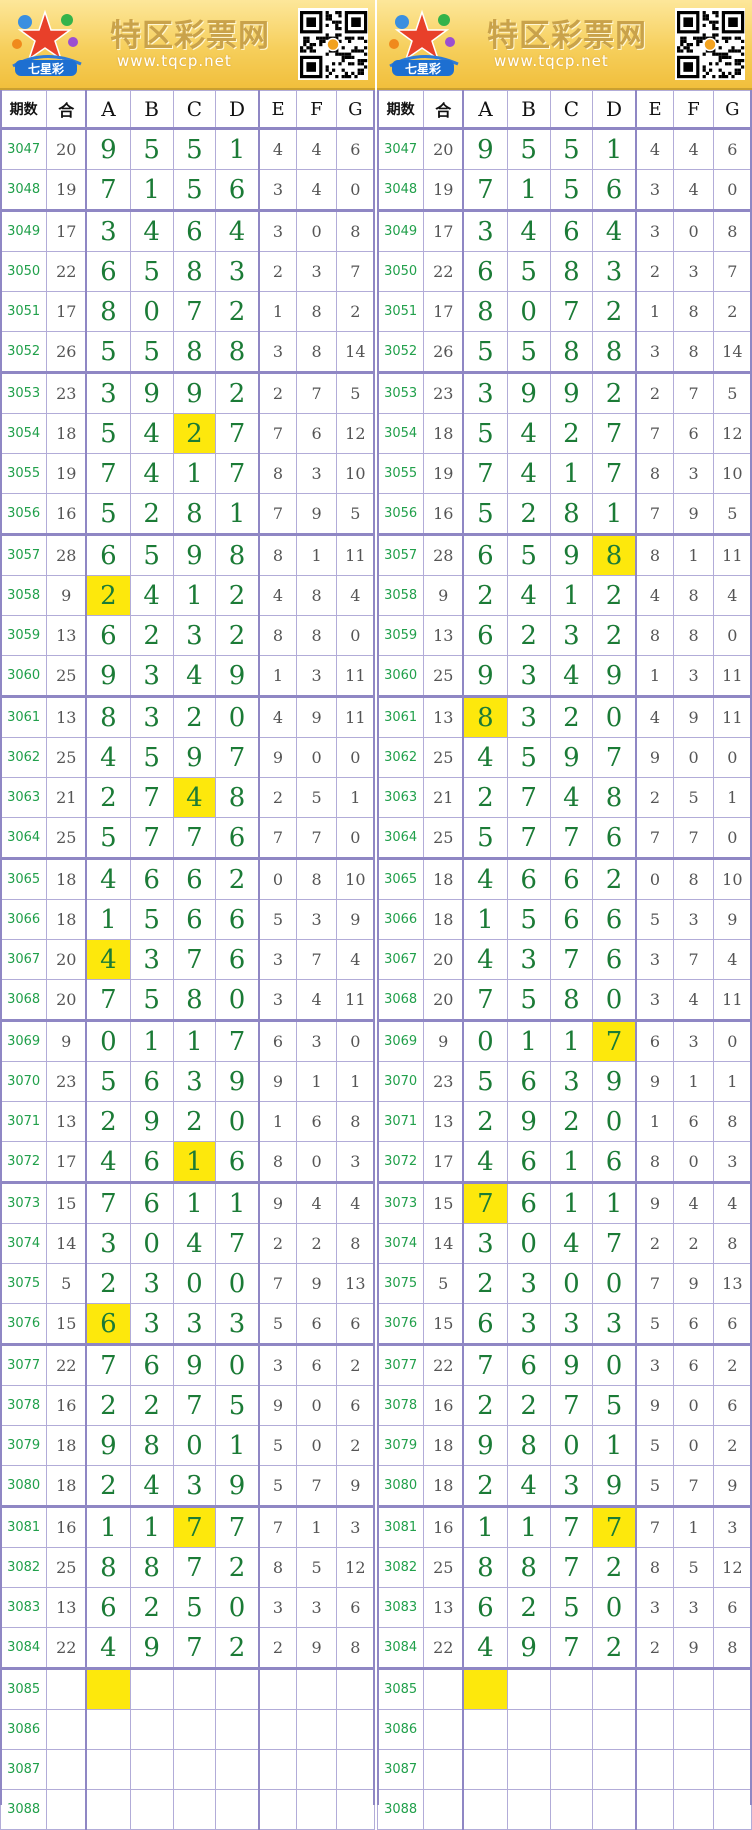 This screenshot has width=752, height=1830. Describe the element at coordinates (24, 1162) in the screenshot. I see `issue-number: 3072` at that location.